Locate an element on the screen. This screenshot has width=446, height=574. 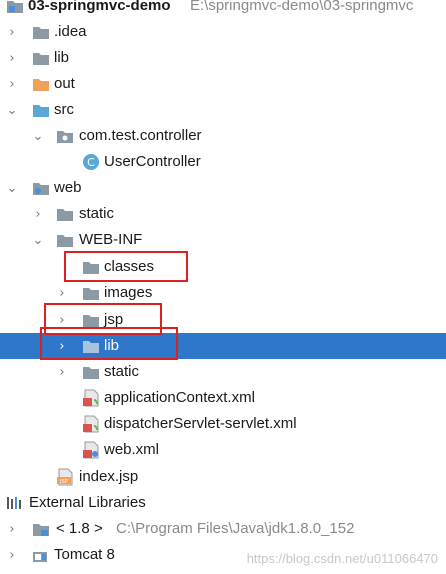
tree-row-appcontext: applicationContext.xml is located at coordinates (223, 398).